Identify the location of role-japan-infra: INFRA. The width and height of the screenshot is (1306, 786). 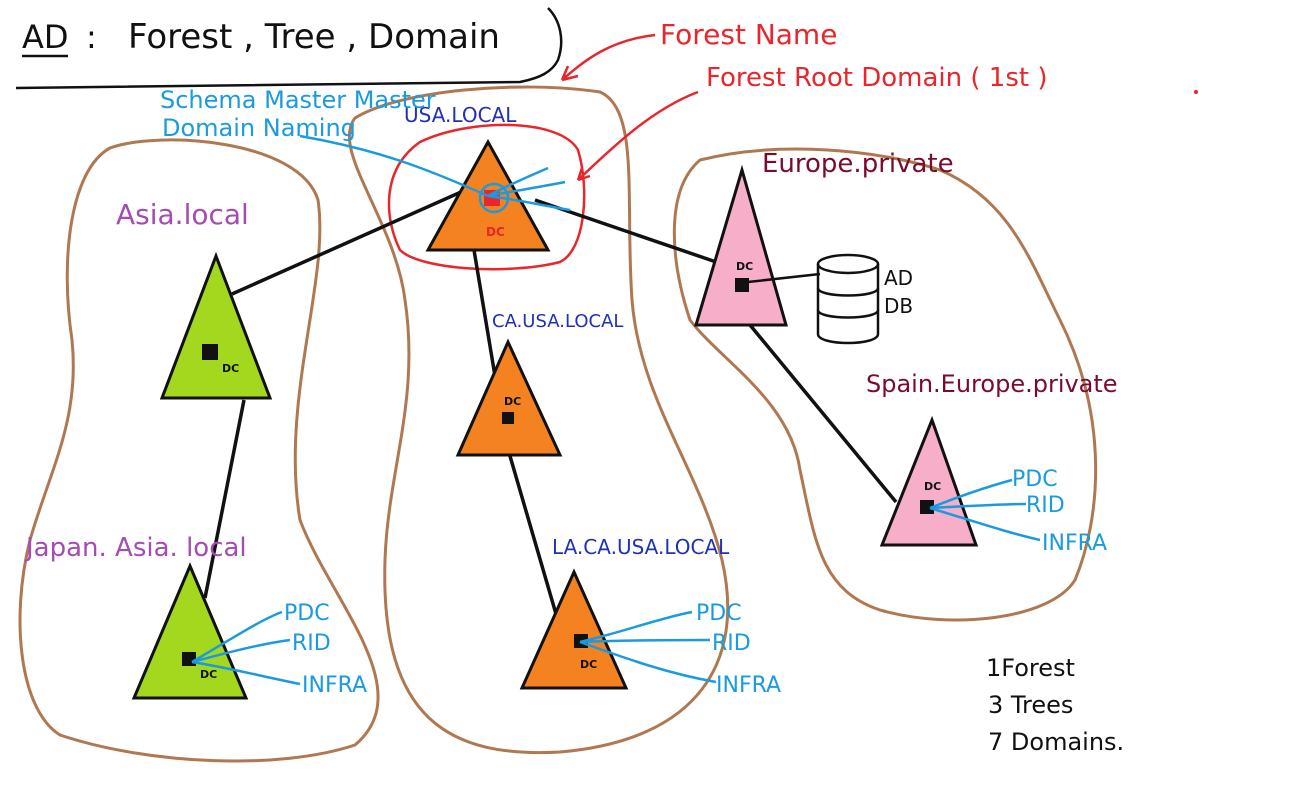
(334, 685).